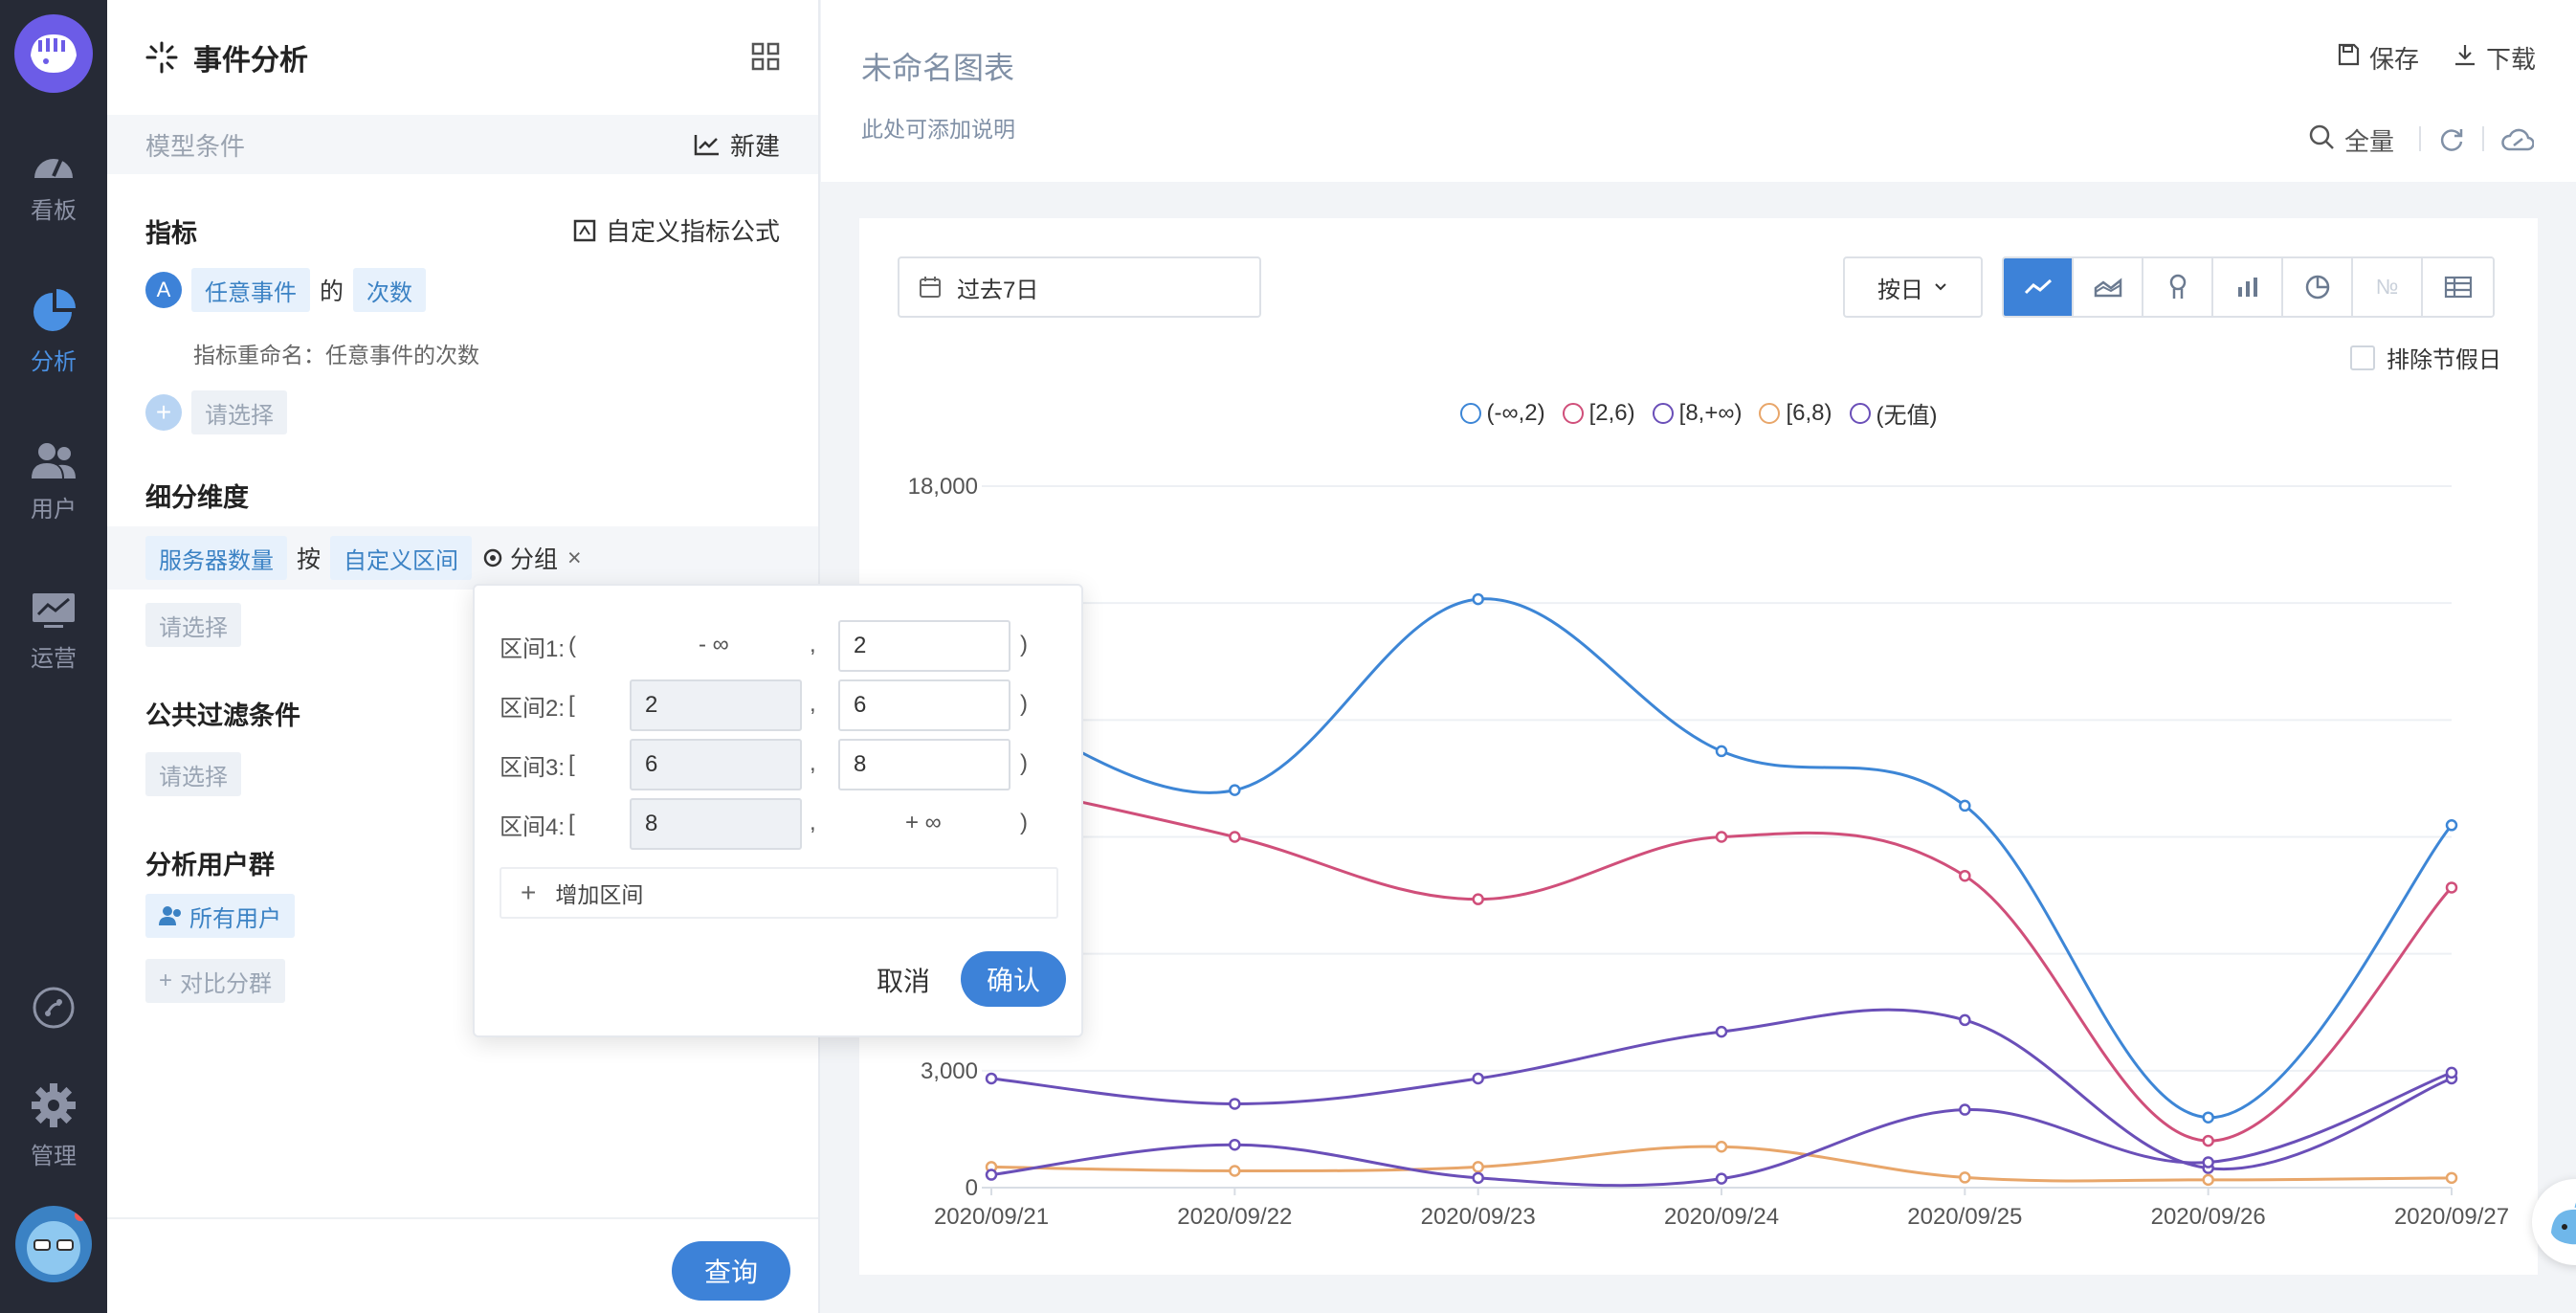 Image resolution: width=2576 pixels, height=1313 pixels. Describe the element at coordinates (2369, 141) in the screenshot. I see `full-data-label: 全量` at that location.